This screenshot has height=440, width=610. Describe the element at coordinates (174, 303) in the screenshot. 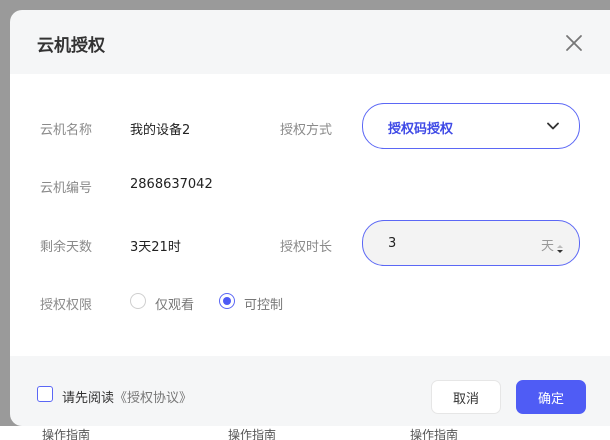

I see `view-only-label: 仅观看` at that location.